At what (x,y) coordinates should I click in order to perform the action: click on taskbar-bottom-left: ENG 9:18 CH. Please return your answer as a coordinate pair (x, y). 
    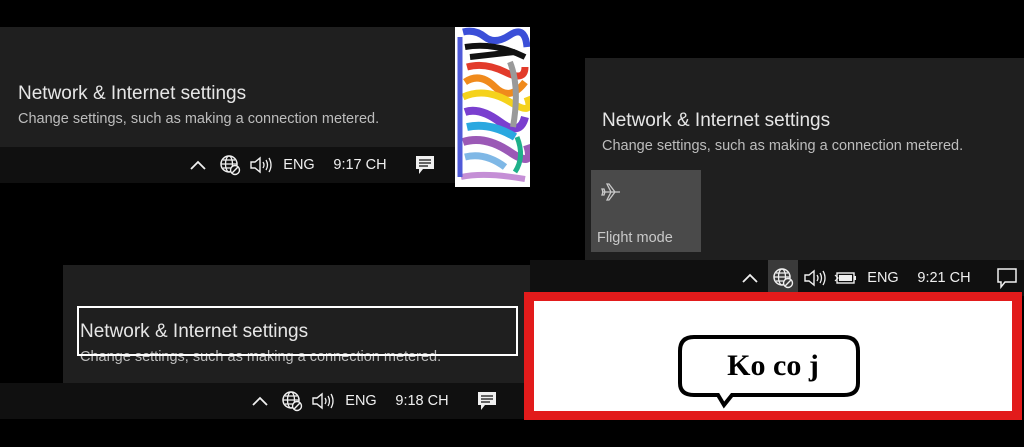
    Looking at the image, I should click on (265, 401).